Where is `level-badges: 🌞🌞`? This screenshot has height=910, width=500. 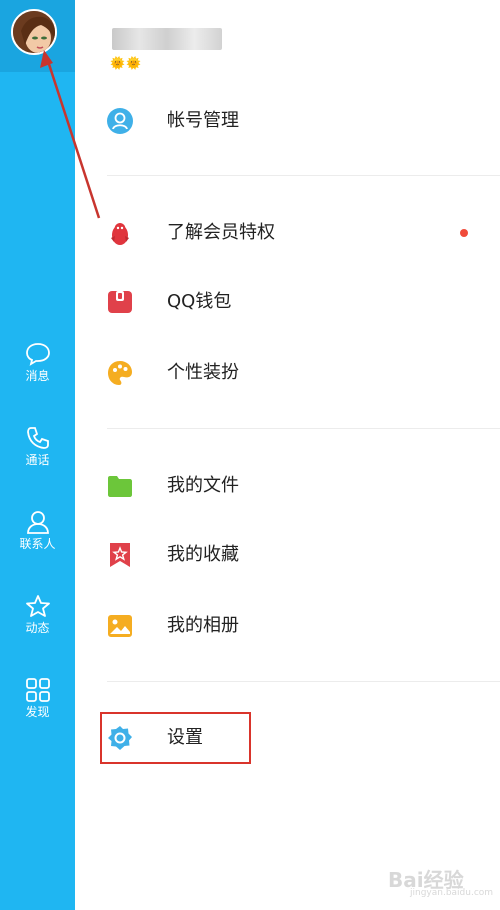 level-badges: 🌞🌞 is located at coordinates (126, 63).